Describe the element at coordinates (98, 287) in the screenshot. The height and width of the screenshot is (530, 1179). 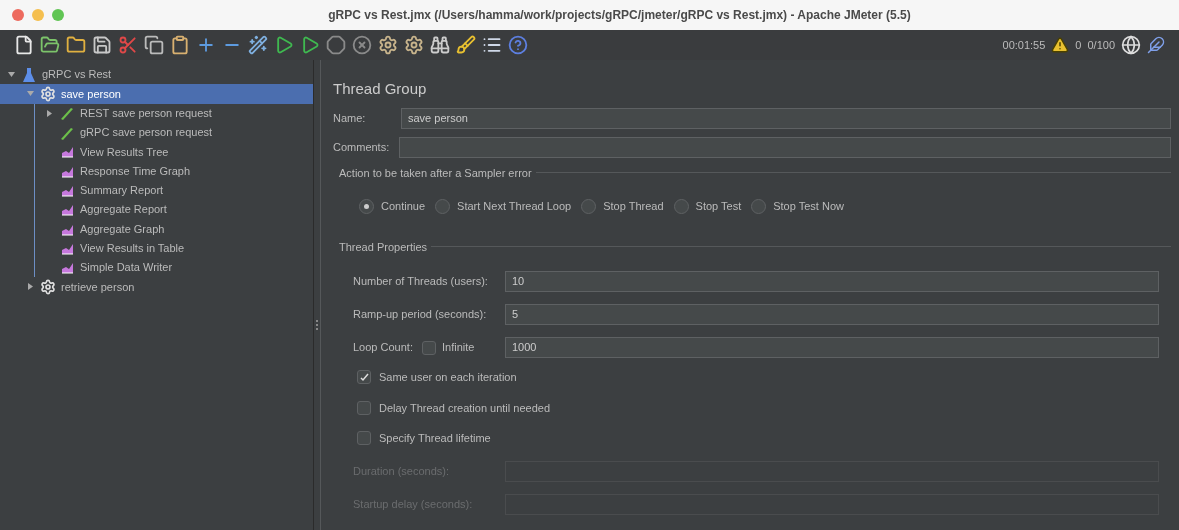
I see `tree-item-label: retrieve person` at that location.